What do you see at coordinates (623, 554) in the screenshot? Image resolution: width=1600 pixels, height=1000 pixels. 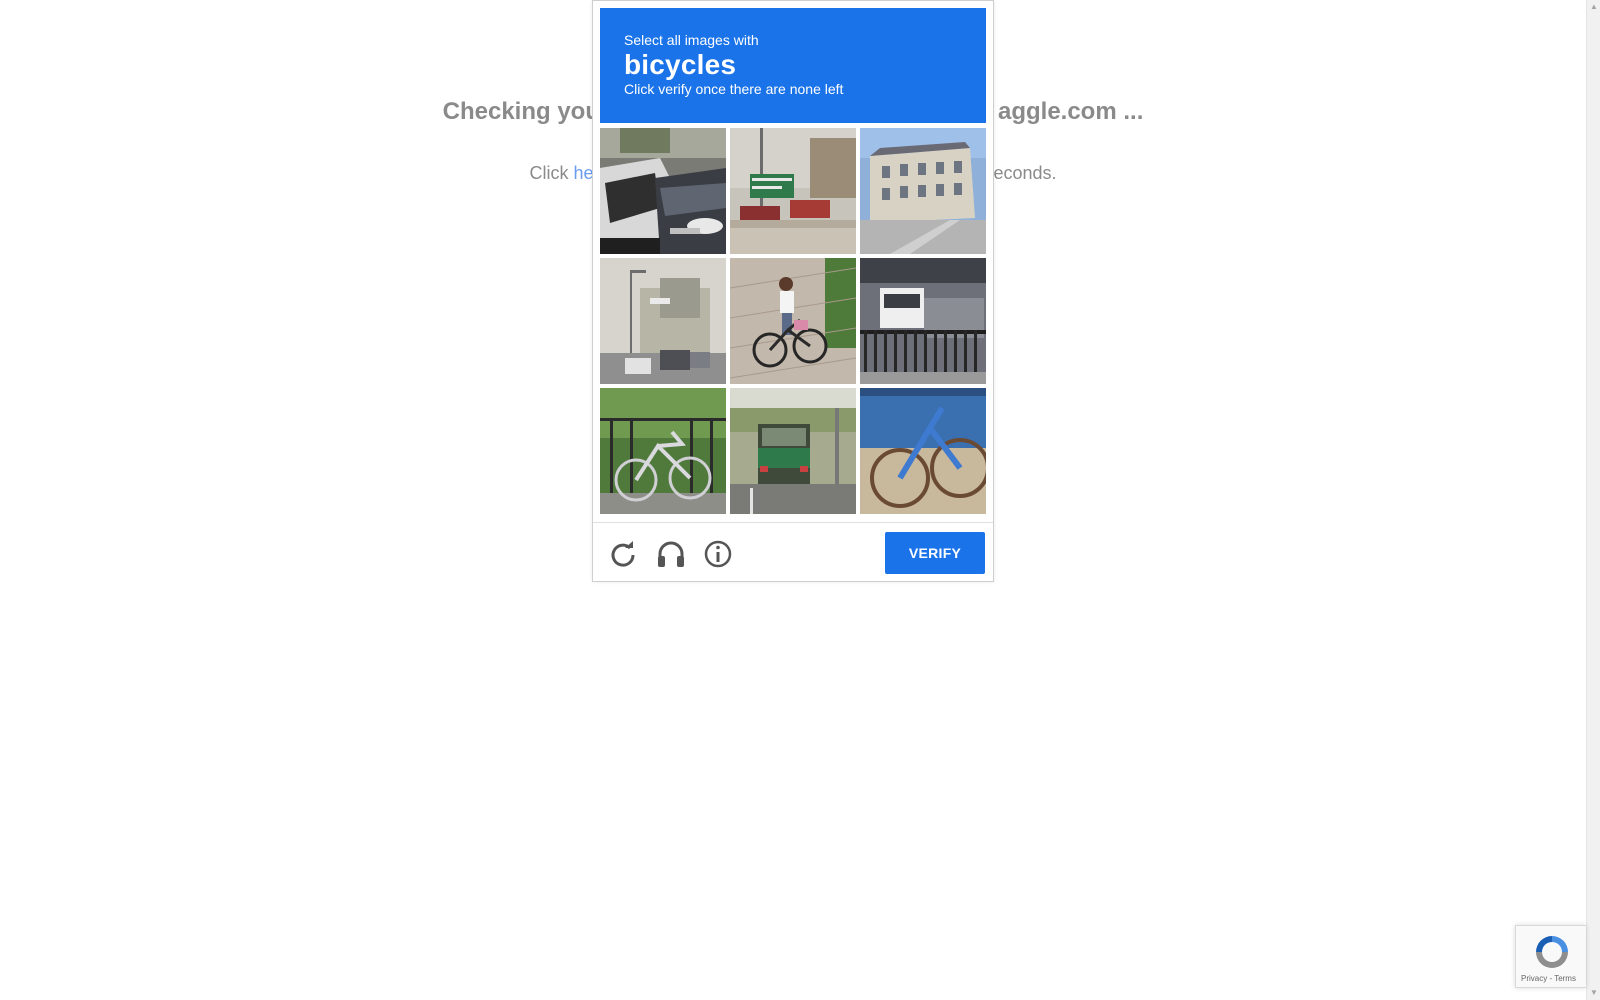 I see `reload-icon` at bounding box center [623, 554].